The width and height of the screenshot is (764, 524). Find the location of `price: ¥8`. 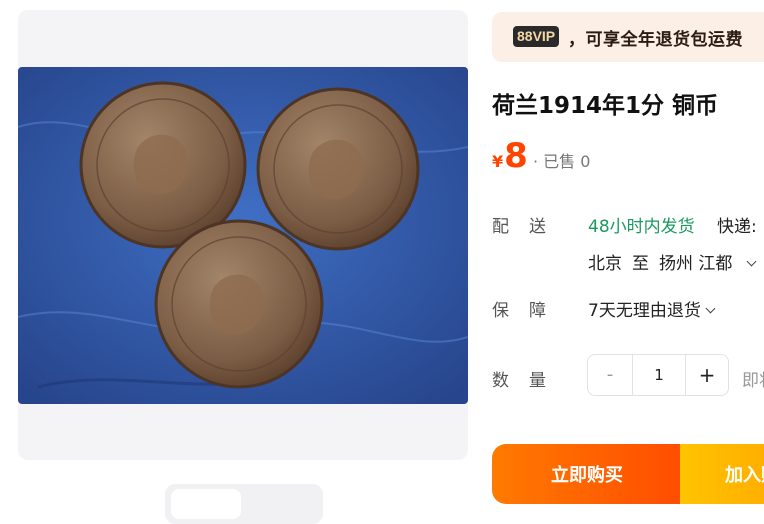

price: ¥8 is located at coordinates (510, 156).